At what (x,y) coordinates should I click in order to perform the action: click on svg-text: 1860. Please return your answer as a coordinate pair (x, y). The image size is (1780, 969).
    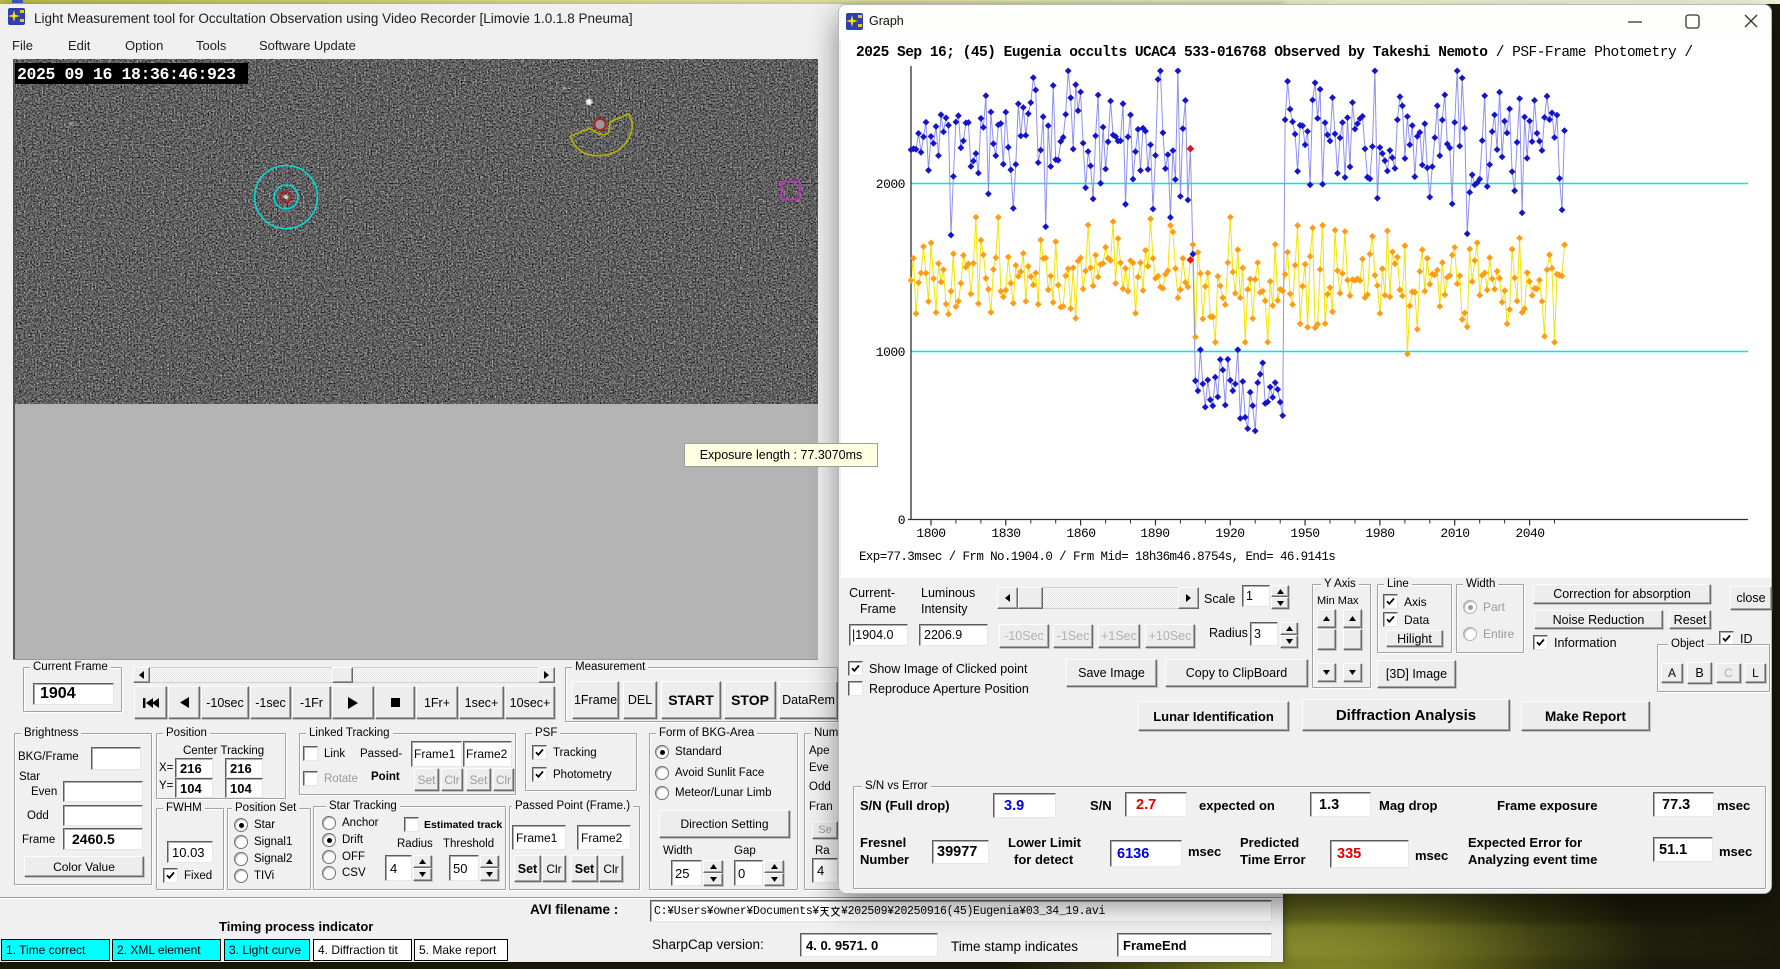
    Looking at the image, I should click on (1080, 533).